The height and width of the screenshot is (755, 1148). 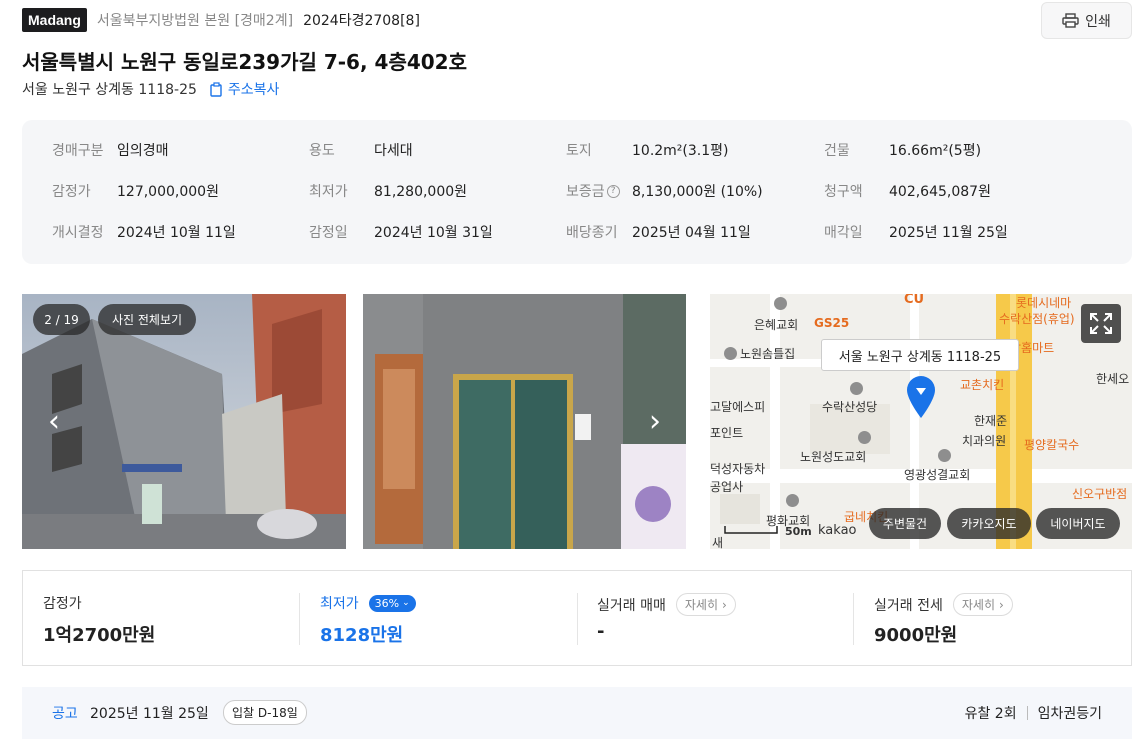 What do you see at coordinates (65, 714) in the screenshot?
I see `notice-label: 공고` at bounding box center [65, 714].